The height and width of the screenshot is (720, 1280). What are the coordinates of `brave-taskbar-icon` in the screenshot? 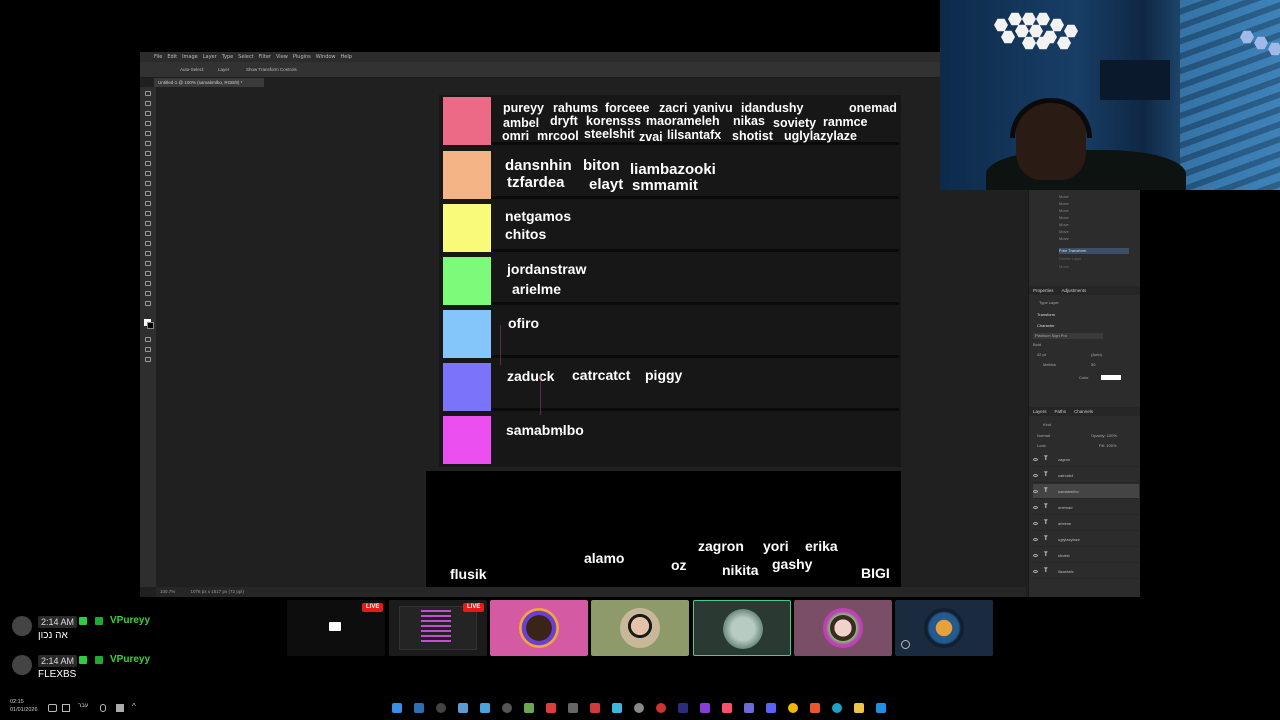 It's located at (815, 708).